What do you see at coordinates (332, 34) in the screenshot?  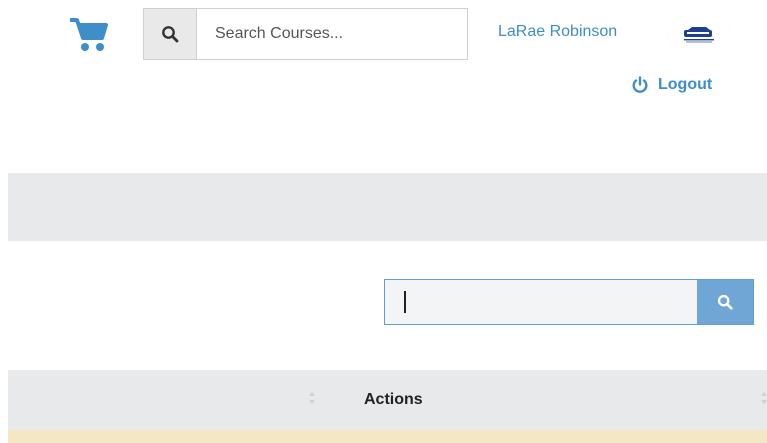 I see `course-search-input` at bounding box center [332, 34].